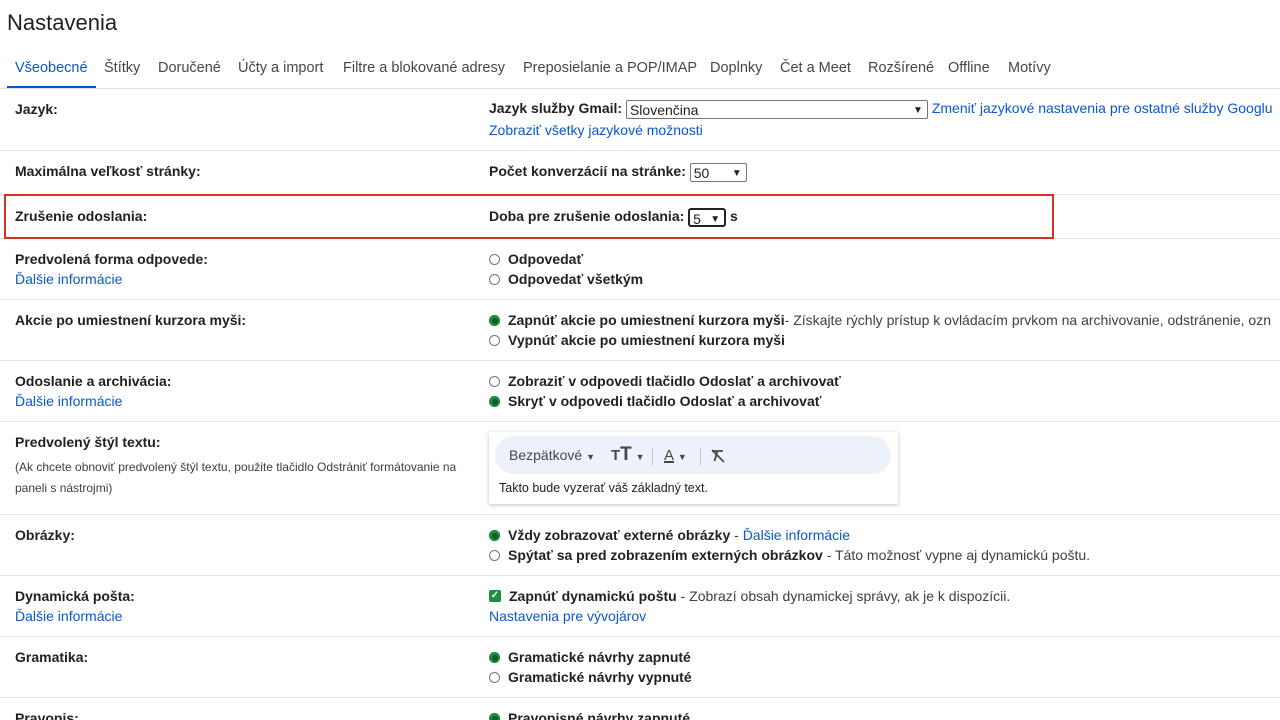  What do you see at coordinates (603, 488) in the screenshot?
I see `text-preview: Takto bude vyzerať váš základný text.` at bounding box center [603, 488].